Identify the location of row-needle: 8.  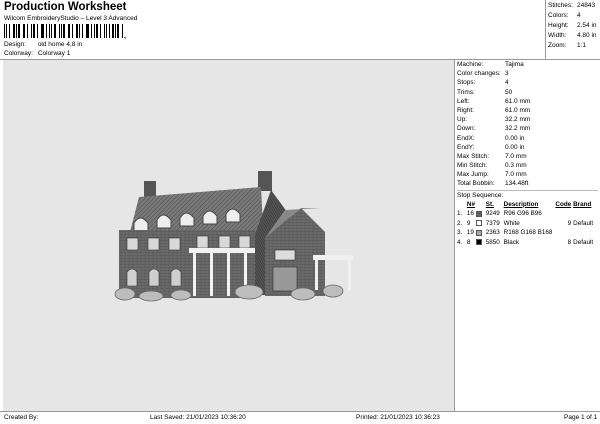
(468, 242).